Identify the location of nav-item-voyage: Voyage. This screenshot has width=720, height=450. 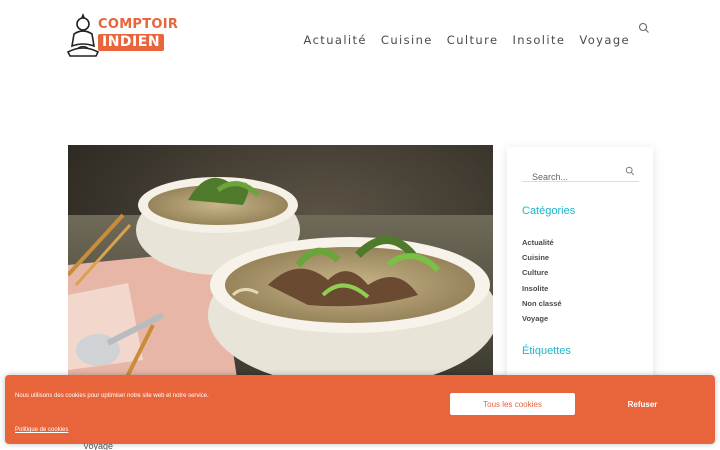
(604, 40).